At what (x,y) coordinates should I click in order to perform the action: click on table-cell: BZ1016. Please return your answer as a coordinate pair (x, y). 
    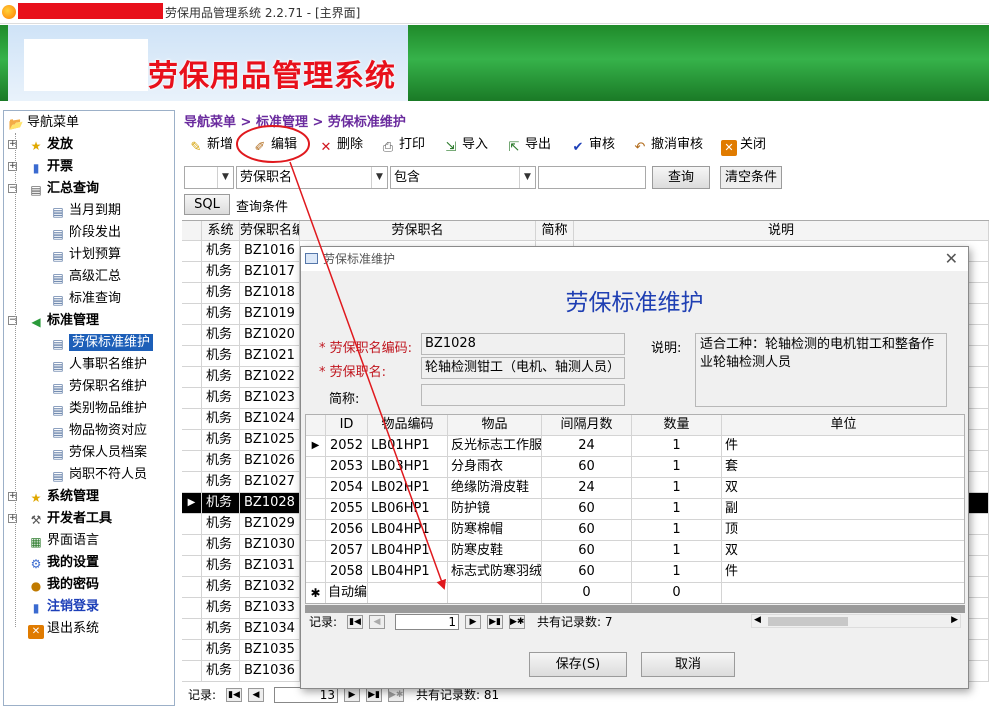
    Looking at the image, I should click on (270, 251).